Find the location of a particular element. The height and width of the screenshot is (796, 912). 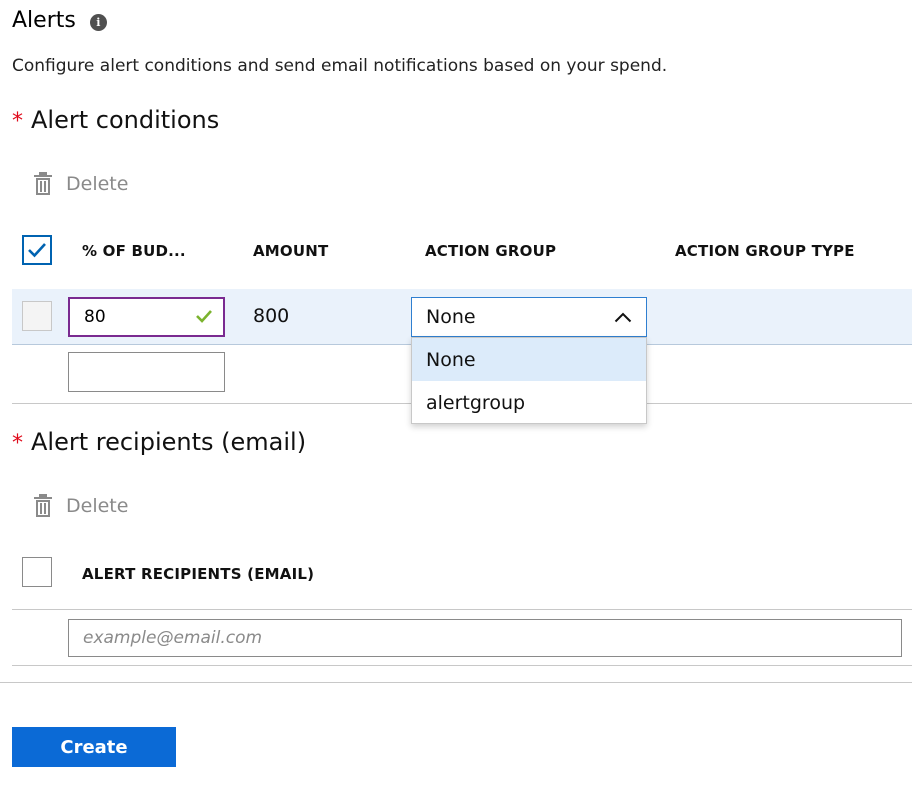

action-group-dropdown: None alertgroup is located at coordinates (529, 380).